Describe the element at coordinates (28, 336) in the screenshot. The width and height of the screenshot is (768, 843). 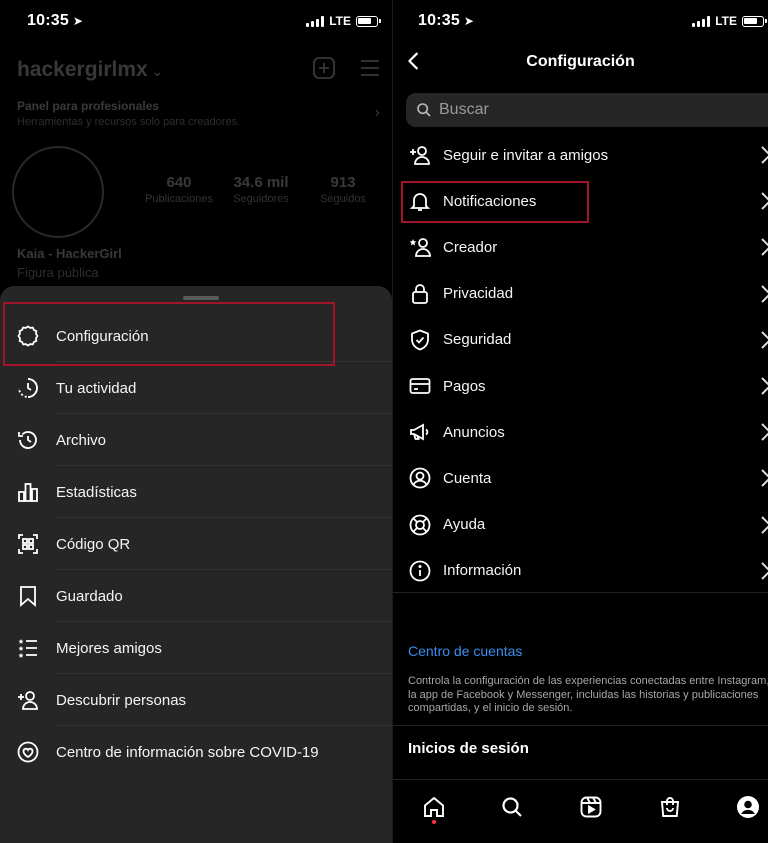
I see `gear-icon` at that location.